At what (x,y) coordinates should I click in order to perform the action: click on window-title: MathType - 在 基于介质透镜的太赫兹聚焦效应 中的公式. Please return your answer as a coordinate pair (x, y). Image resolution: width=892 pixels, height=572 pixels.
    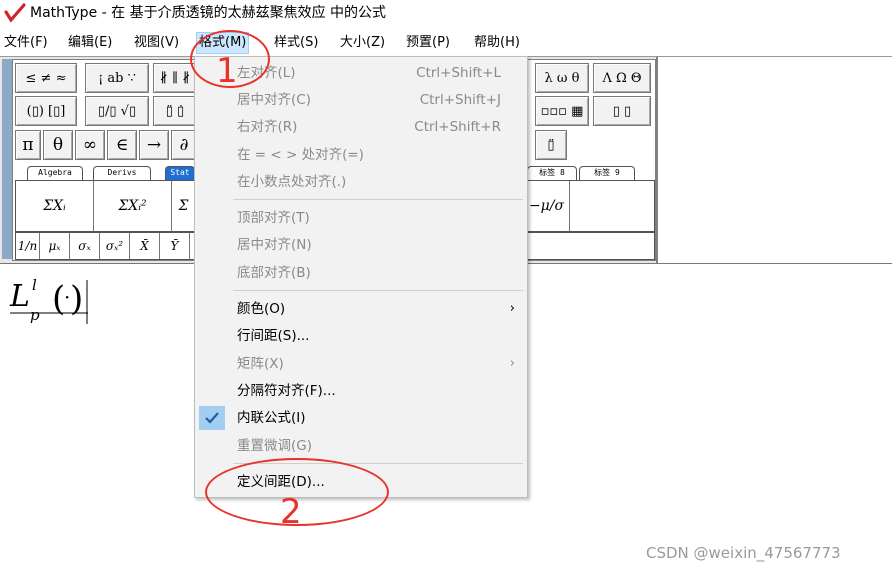
    Looking at the image, I should click on (208, 13).